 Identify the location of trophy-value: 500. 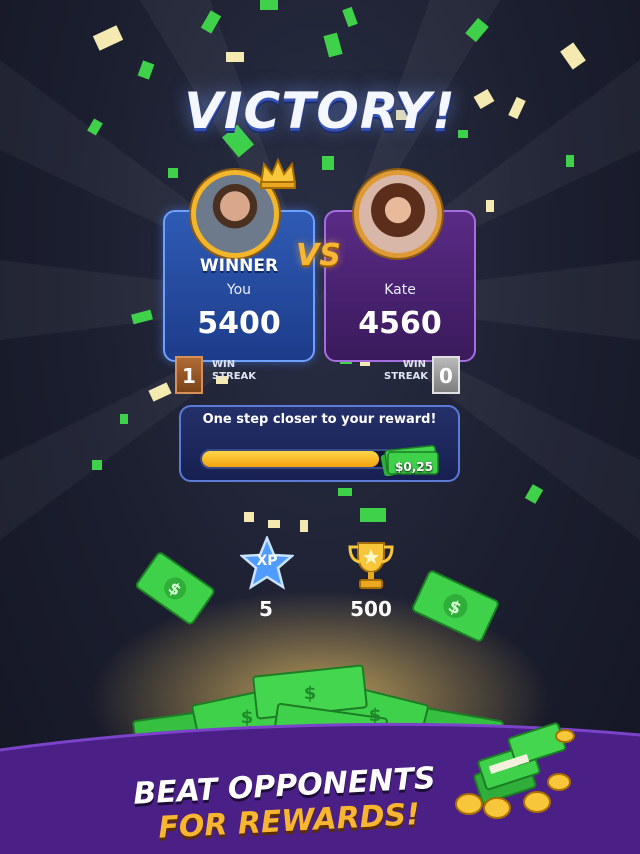
(371, 609).